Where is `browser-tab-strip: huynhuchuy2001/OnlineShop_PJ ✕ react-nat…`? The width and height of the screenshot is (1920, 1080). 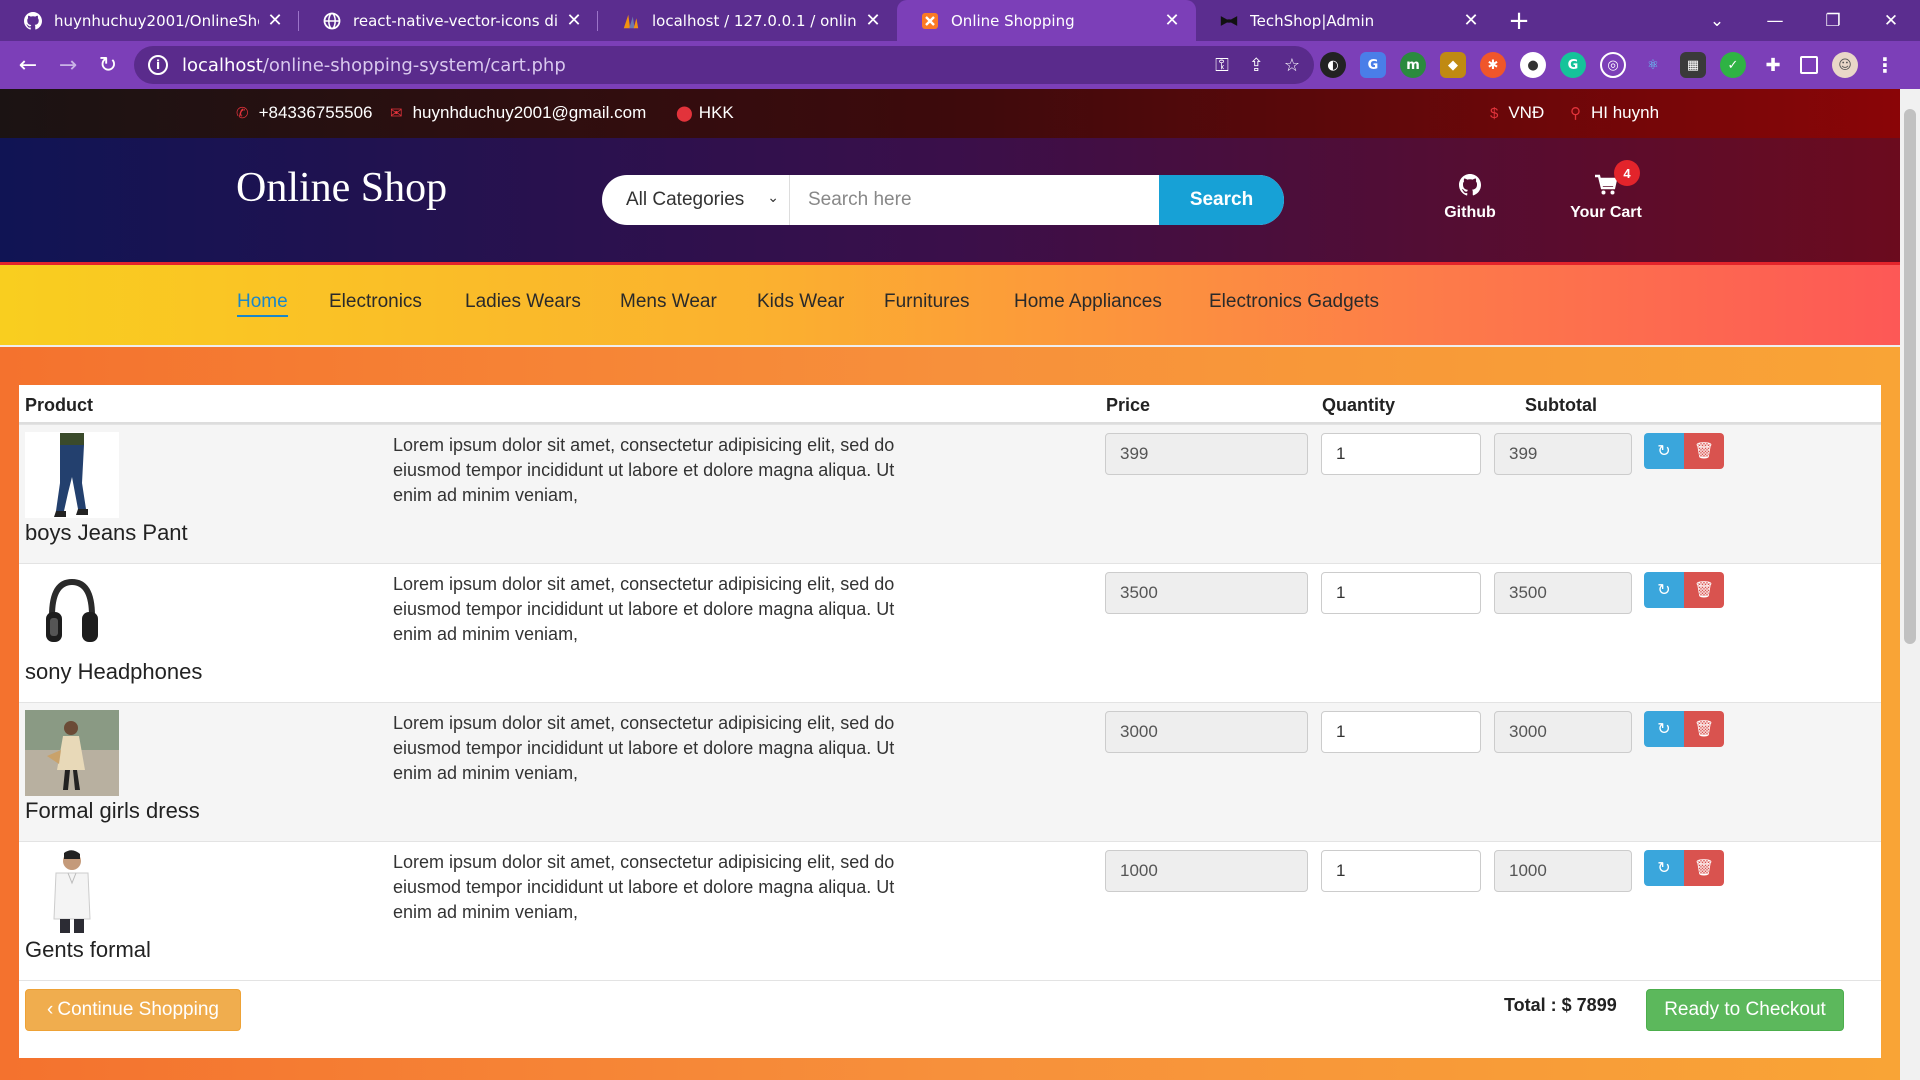 browser-tab-strip: huynhuchuy2001/OnlineShop_PJ ✕ react-nat… is located at coordinates (960, 20).